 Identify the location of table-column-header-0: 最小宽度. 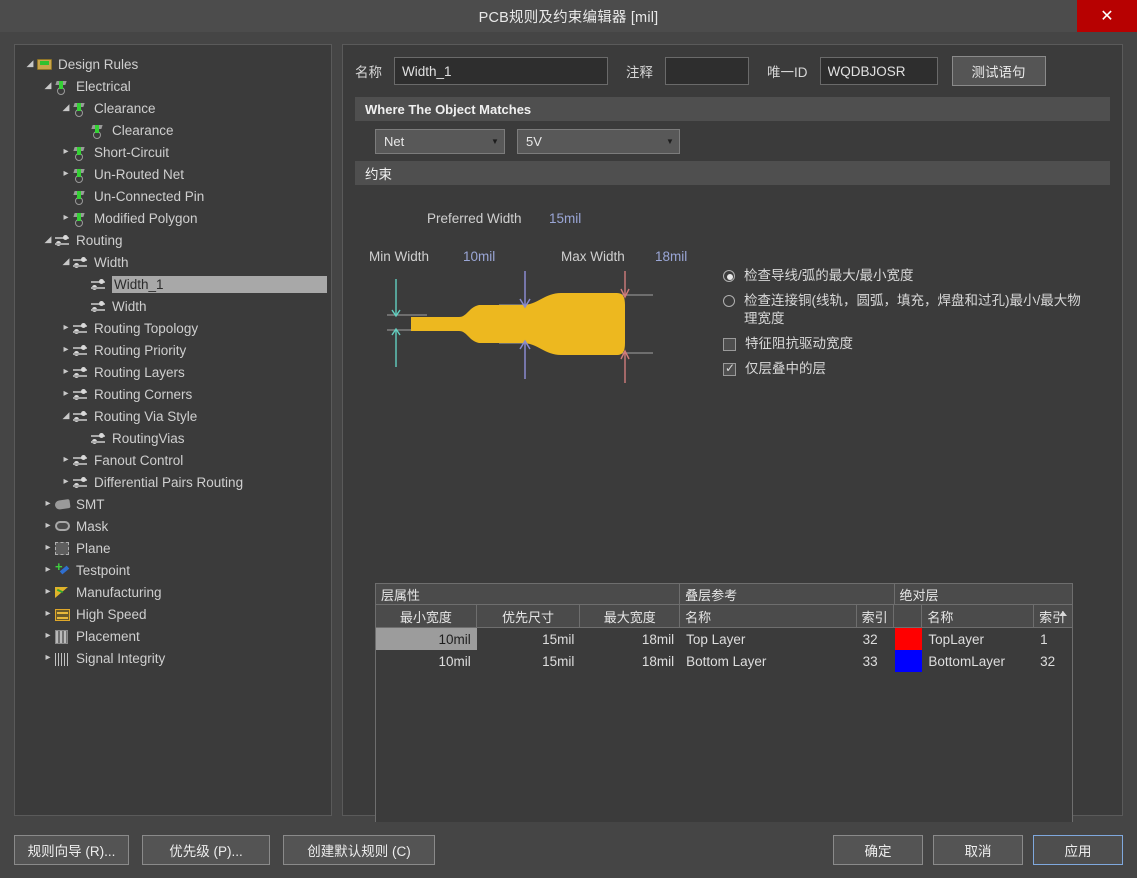
(426, 616).